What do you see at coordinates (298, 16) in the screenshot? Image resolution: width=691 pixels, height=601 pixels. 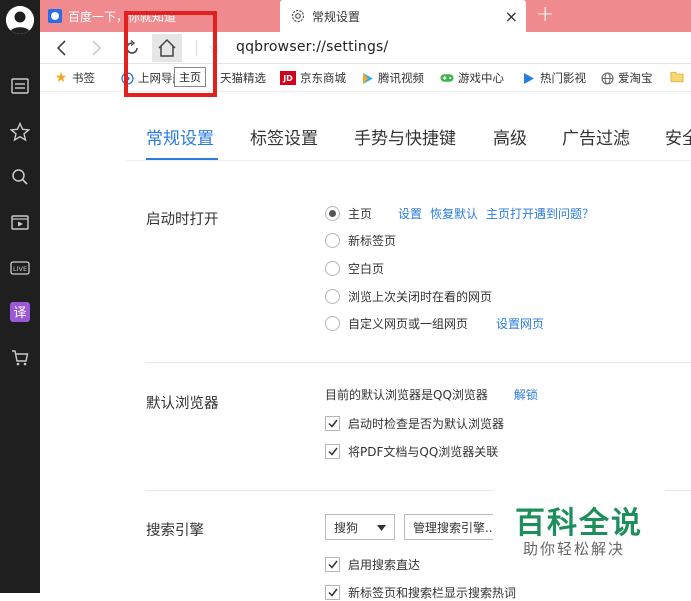 I see `gear-icon` at bounding box center [298, 16].